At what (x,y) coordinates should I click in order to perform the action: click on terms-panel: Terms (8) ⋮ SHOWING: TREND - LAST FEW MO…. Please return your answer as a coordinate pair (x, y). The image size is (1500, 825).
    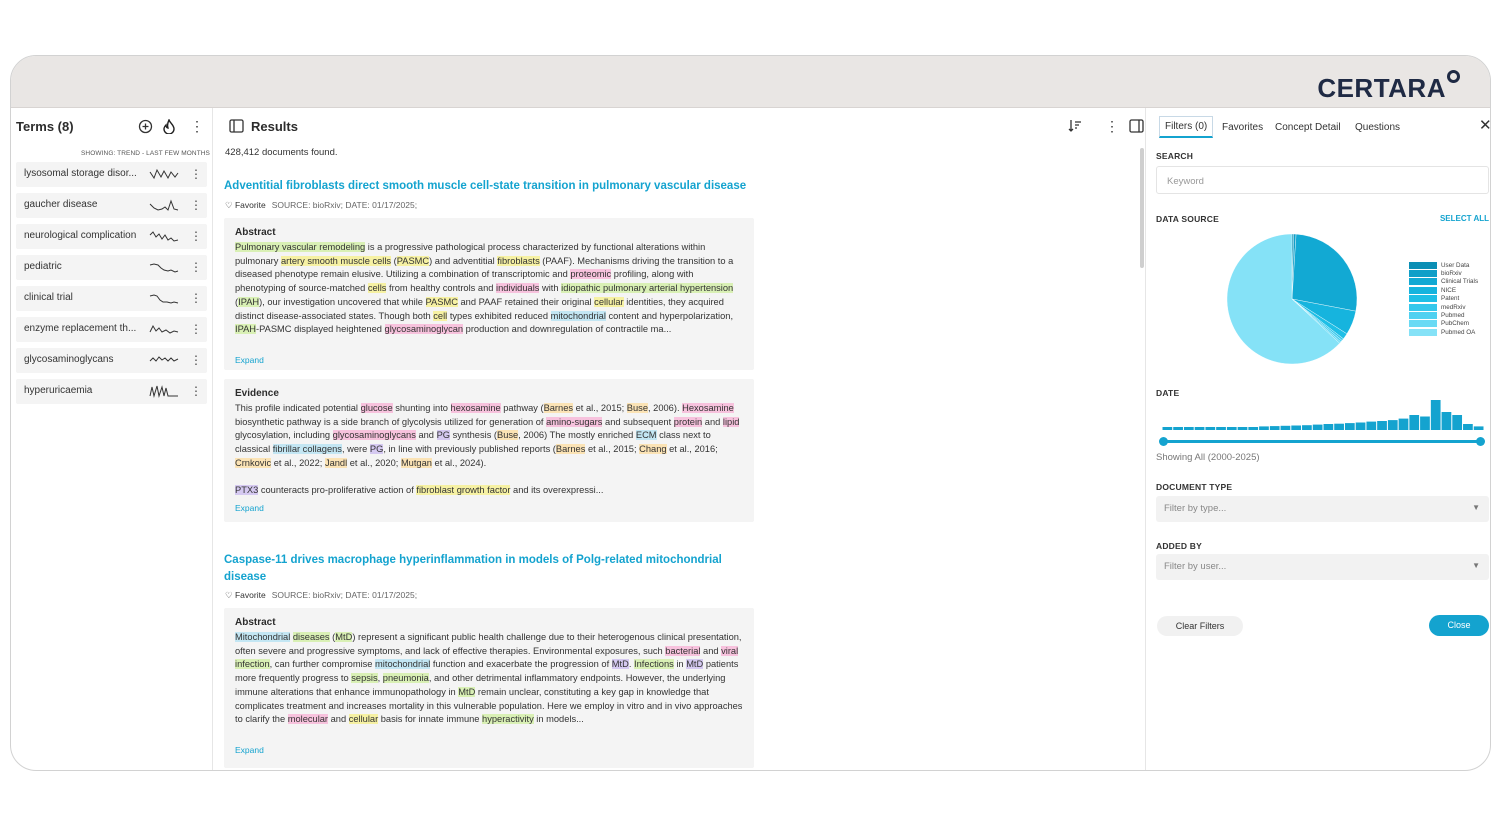
    Looking at the image, I should click on (112, 439).